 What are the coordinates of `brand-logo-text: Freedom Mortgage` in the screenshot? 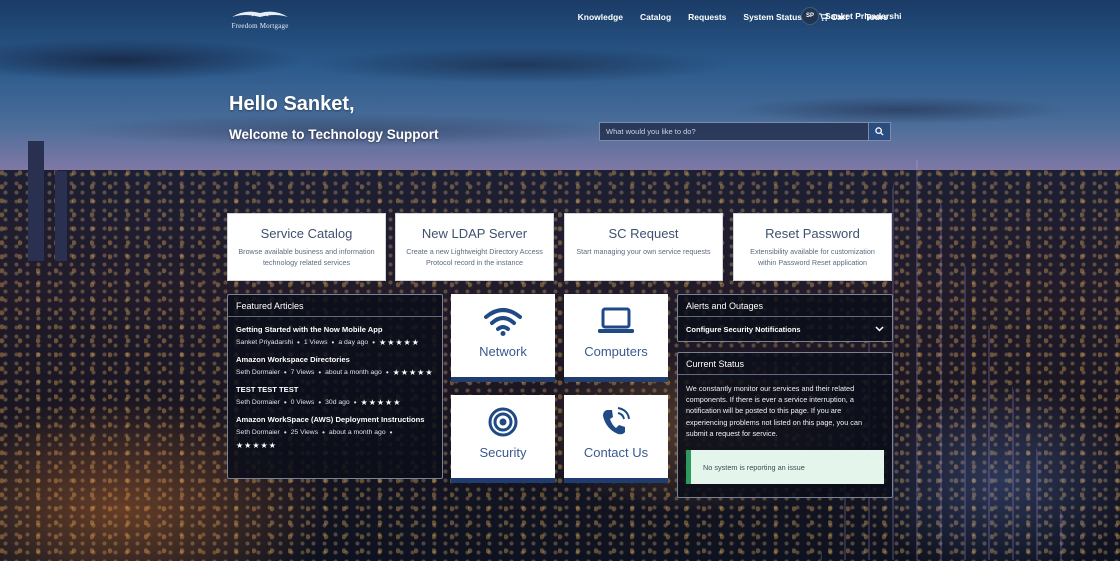 It's located at (260, 26).